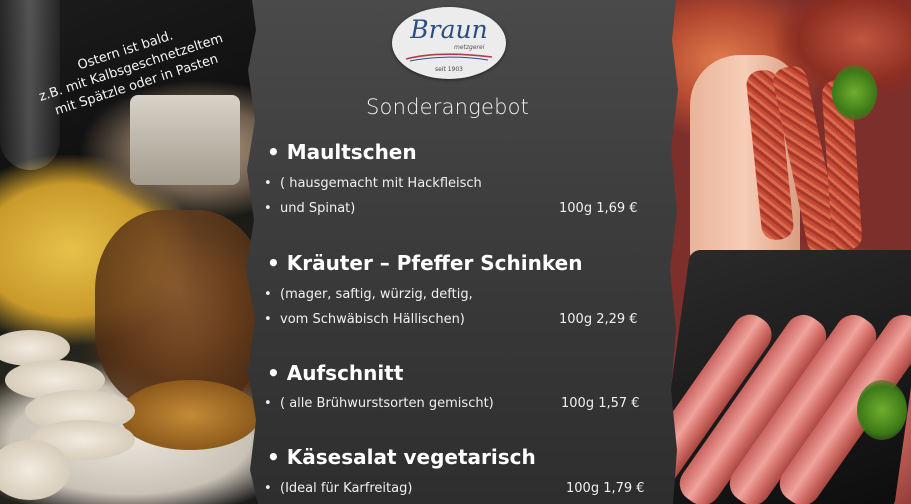 This screenshot has height=504, width=911. Describe the element at coordinates (605, 488) in the screenshot. I see `menu-item-price: 100g 1,79 €` at that location.